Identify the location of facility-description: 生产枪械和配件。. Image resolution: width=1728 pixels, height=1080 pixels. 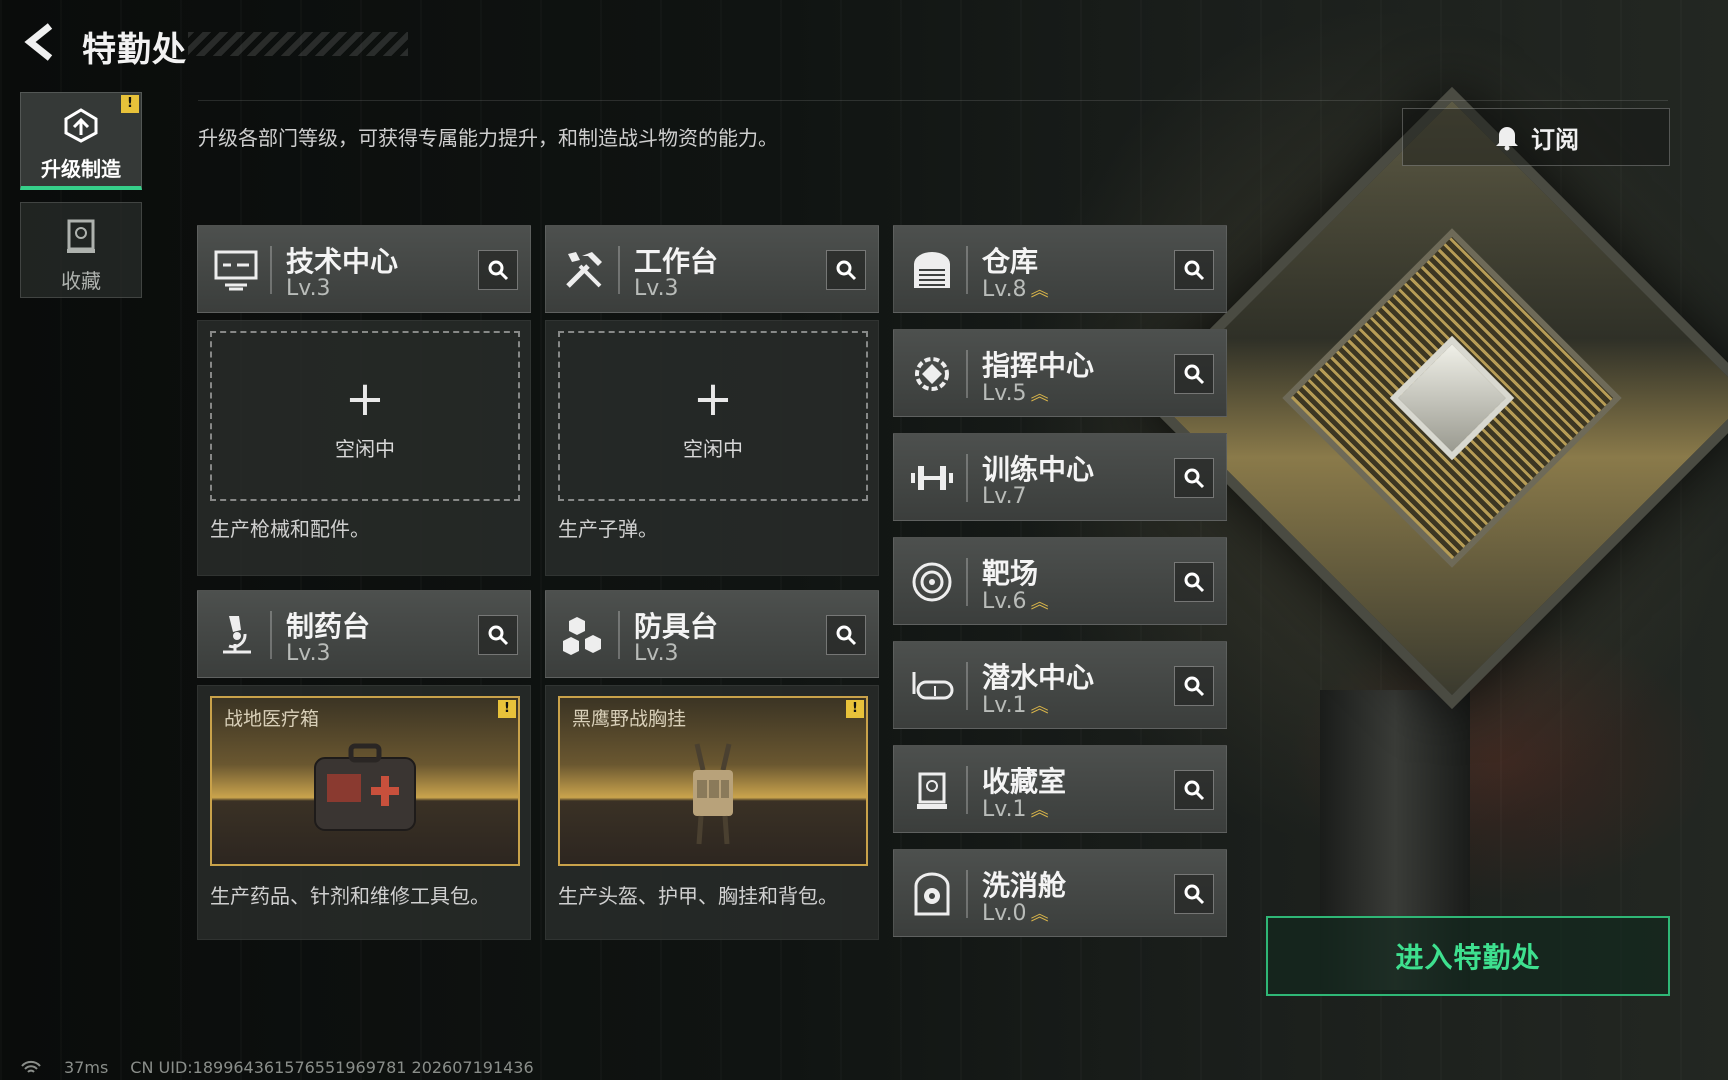
(290, 529).